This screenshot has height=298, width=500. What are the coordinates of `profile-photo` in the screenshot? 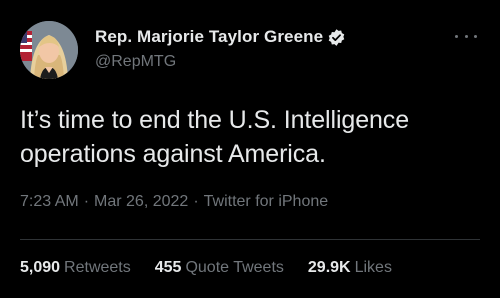 It's located at (49, 50).